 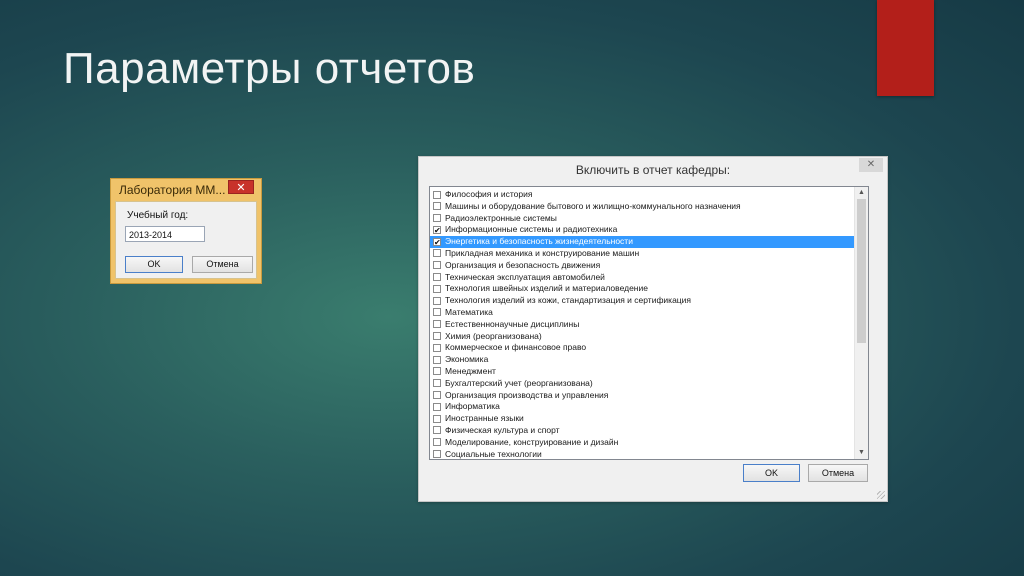 What do you see at coordinates (516, 347) in the screenshot?
I see `list-item-label: Коммерческое и финансовое право` at bounding box center [516, 347].